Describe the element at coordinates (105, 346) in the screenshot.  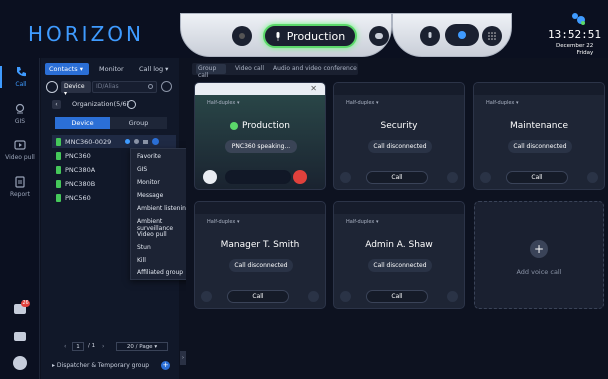
I see `next-page-button: ›` at that location.